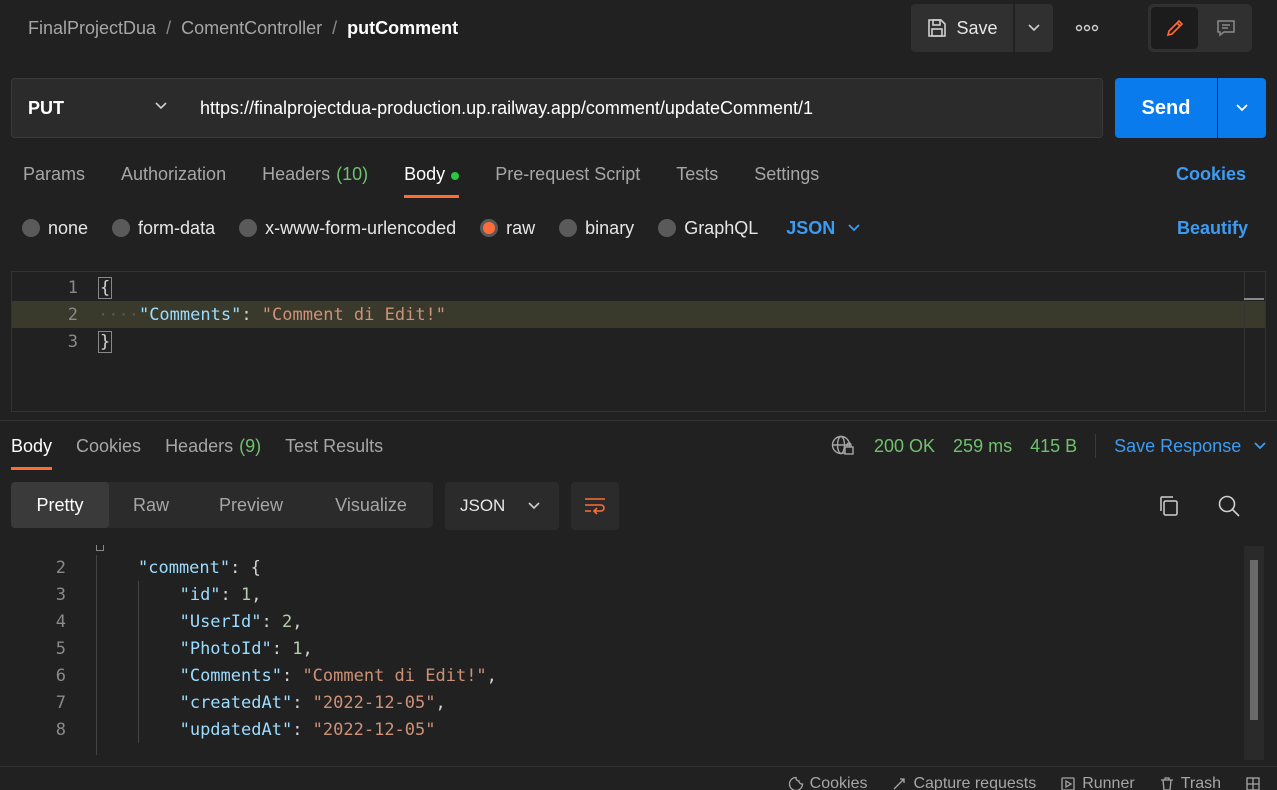 This screenshot has height=790, width=1277. Describe the element at coordinates (32, 451) in the screenshot. I see `response-tab-body: Body` at that location.